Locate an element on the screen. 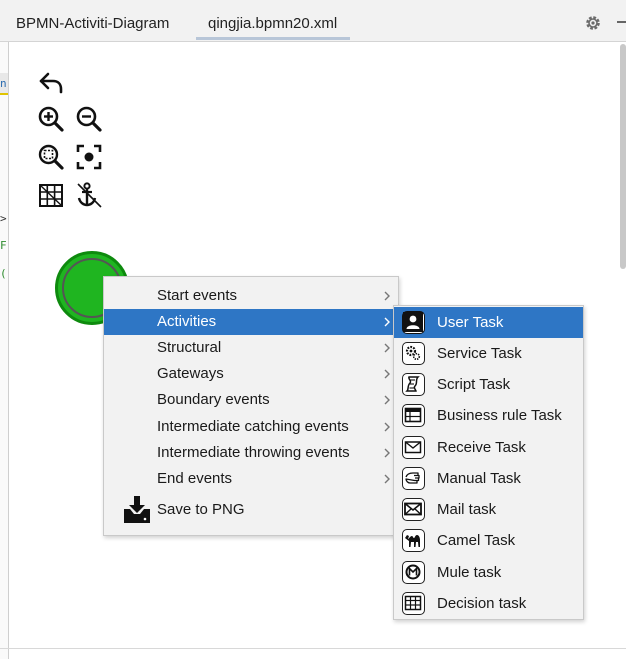  tab-qingjia-bpmn20-xml: qingjia.bpmn20.xml is located at coordinates (273, 20).